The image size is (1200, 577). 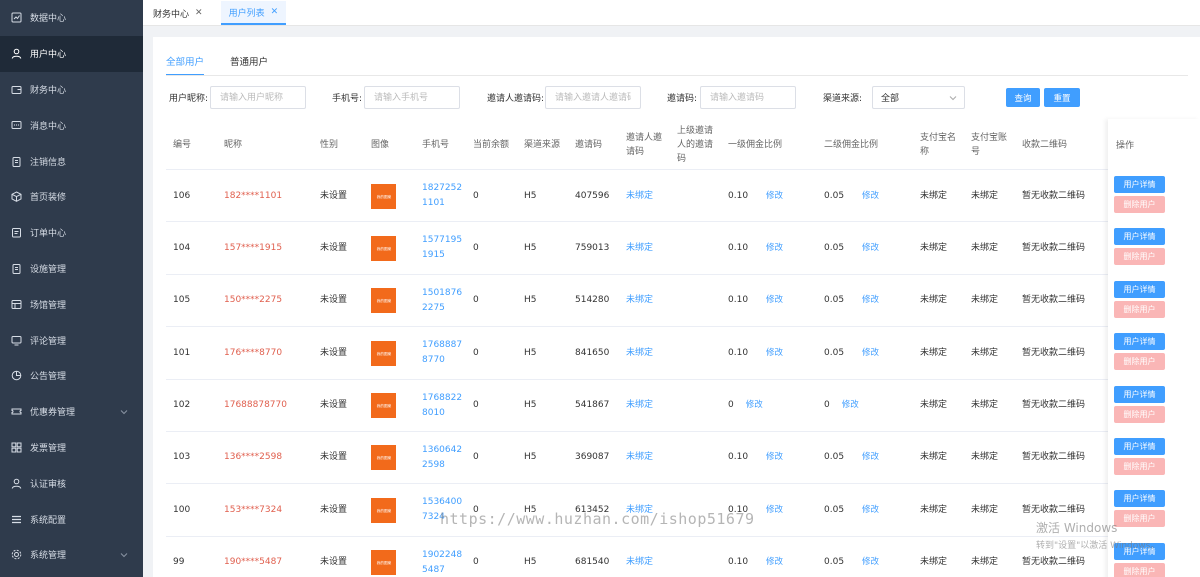 I want to click on pie-icon, so click(x=16, y=375).